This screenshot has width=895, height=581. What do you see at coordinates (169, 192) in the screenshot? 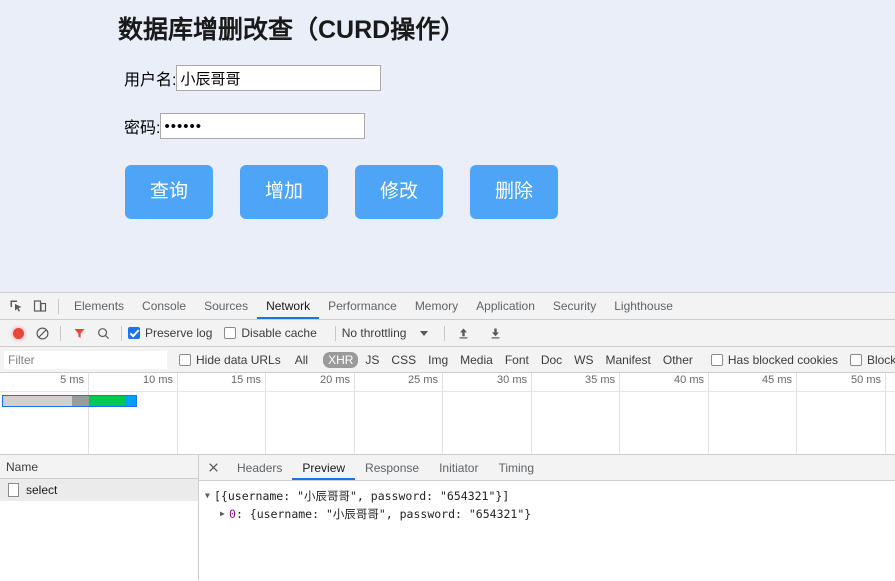
I see `query-button: 查询` at bounding box center [169, 192].